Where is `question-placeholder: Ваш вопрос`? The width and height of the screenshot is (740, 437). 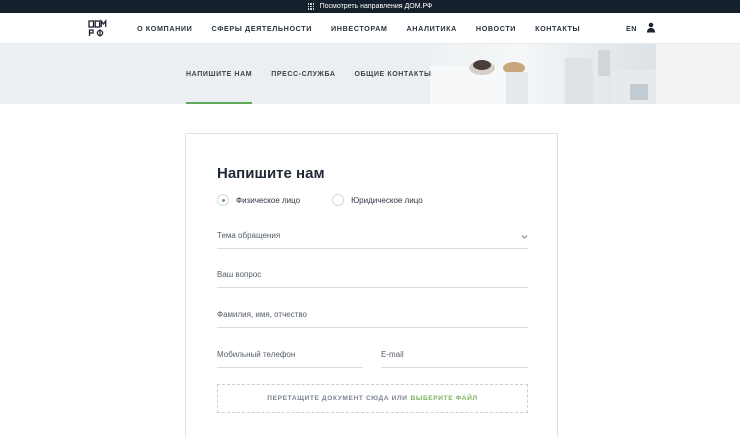 question-placeholder: Ваш вопрос is located at coordinates (239, 274).